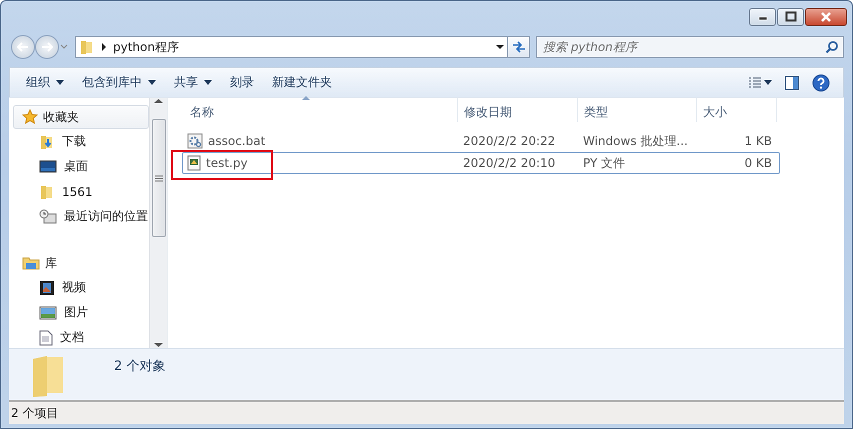  What do you see at coordinates (81, 216) in the screenshot?
I see `nav-item: 最近访问的位置` at bounding box center [81, 216].